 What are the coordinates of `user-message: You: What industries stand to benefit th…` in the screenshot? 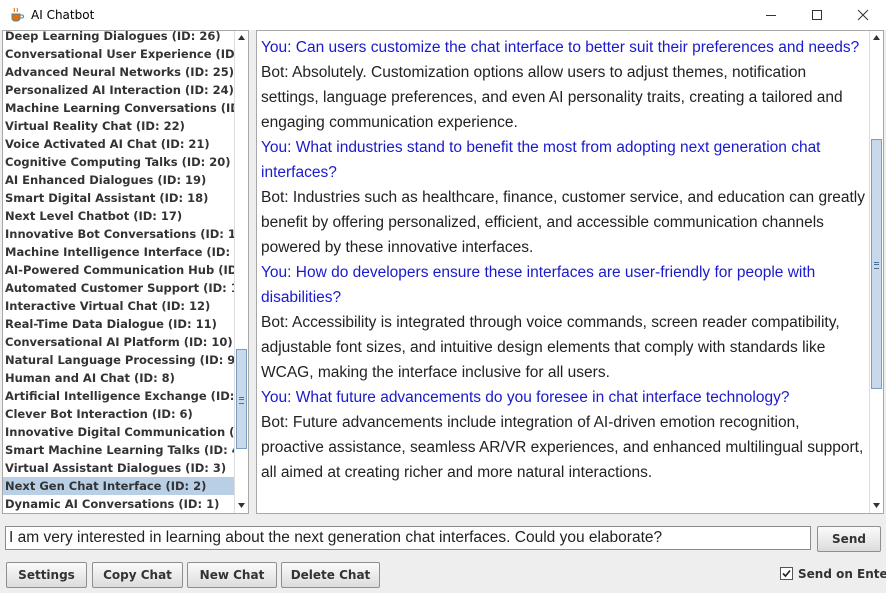 It's located at (541, 160).